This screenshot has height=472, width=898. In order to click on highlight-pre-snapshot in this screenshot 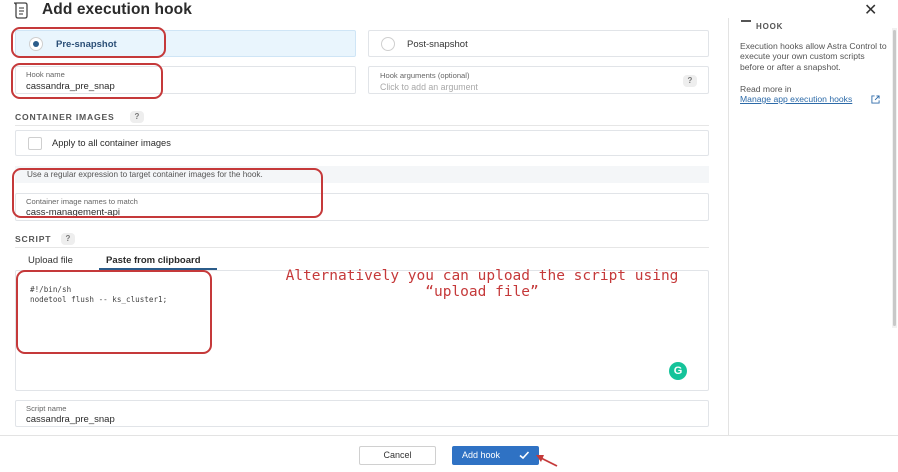, I will do `click(88, 42)`.